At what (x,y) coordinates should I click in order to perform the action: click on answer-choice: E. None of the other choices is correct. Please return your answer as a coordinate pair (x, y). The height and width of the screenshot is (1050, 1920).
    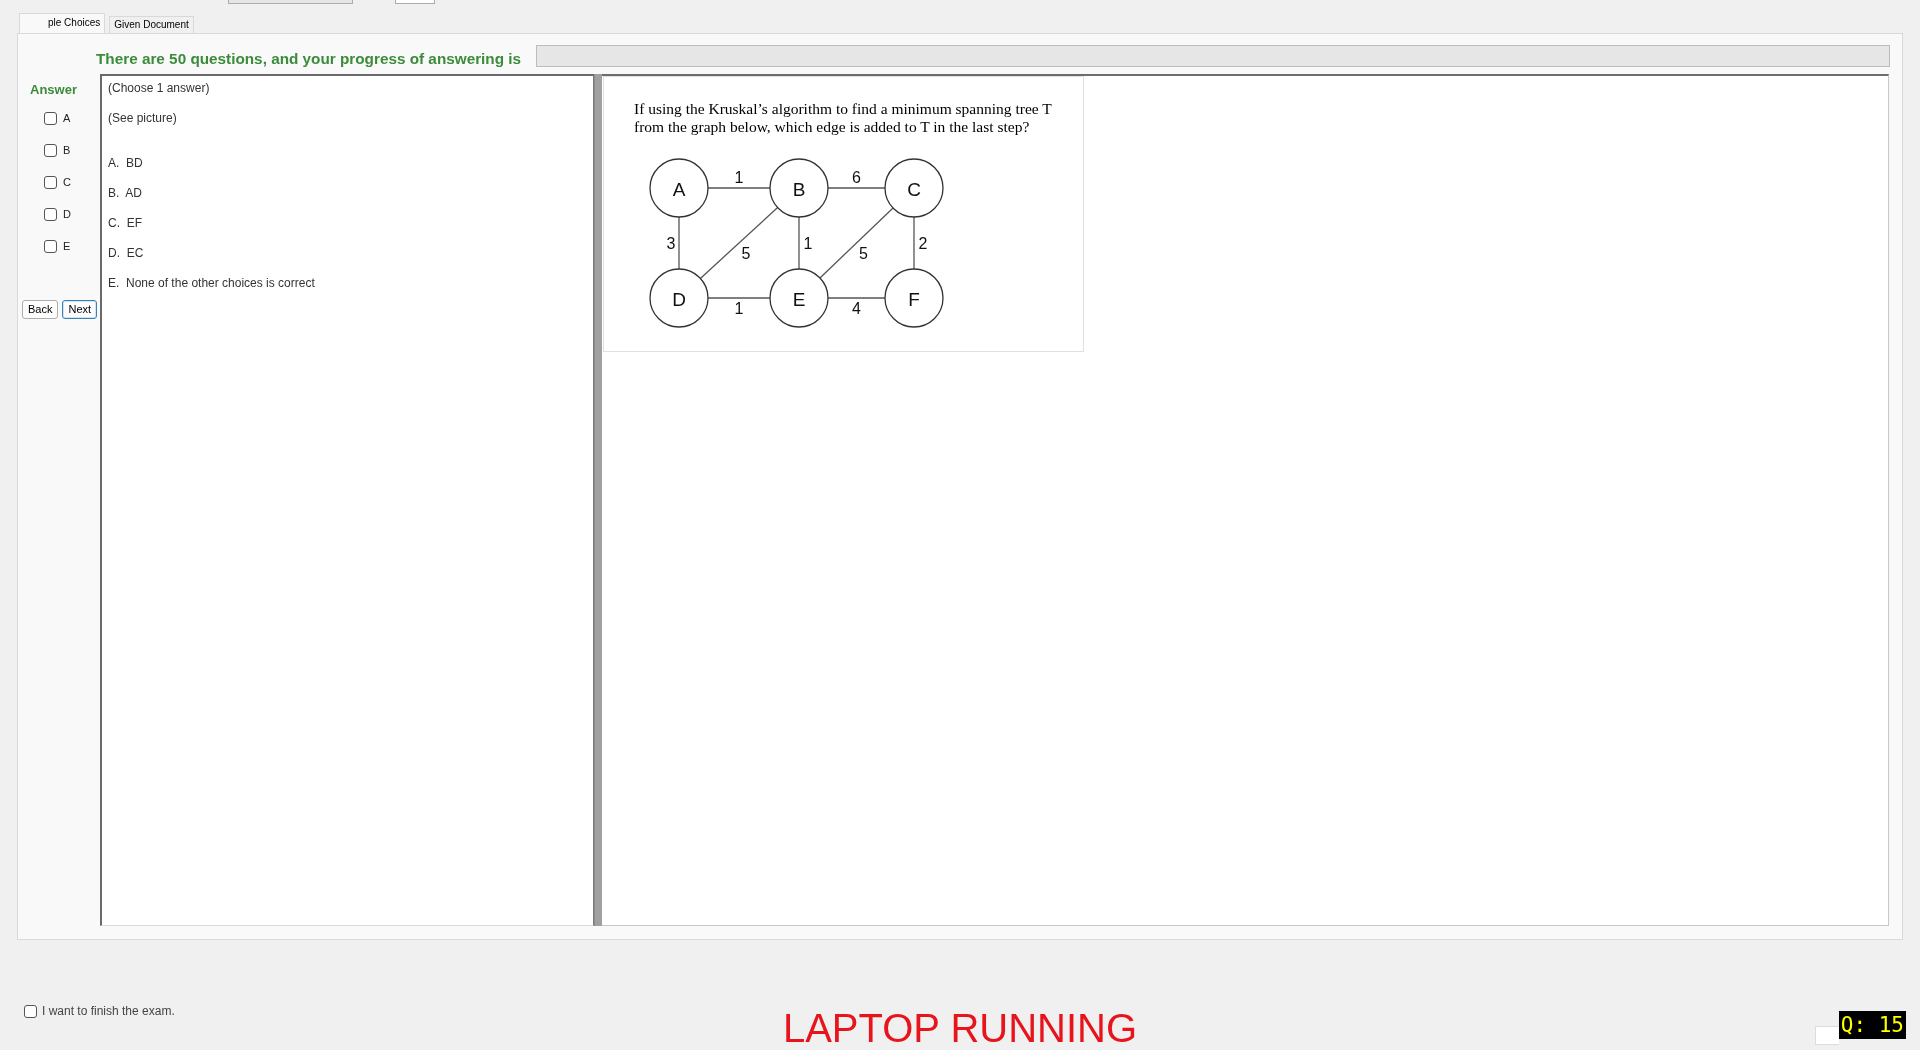
    Looking at the image, I should click on (212, 283).